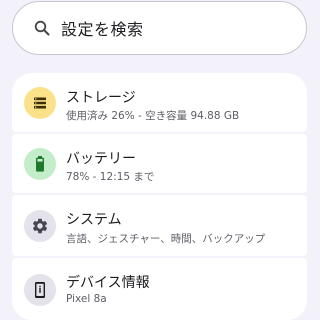  I want to click on search-placeholder: 設定を検索, so click(102, 29).